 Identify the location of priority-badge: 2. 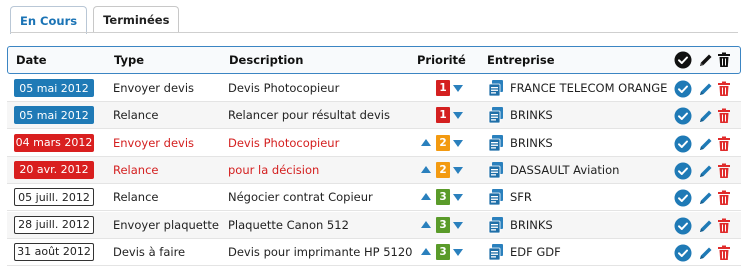
(443, 142).